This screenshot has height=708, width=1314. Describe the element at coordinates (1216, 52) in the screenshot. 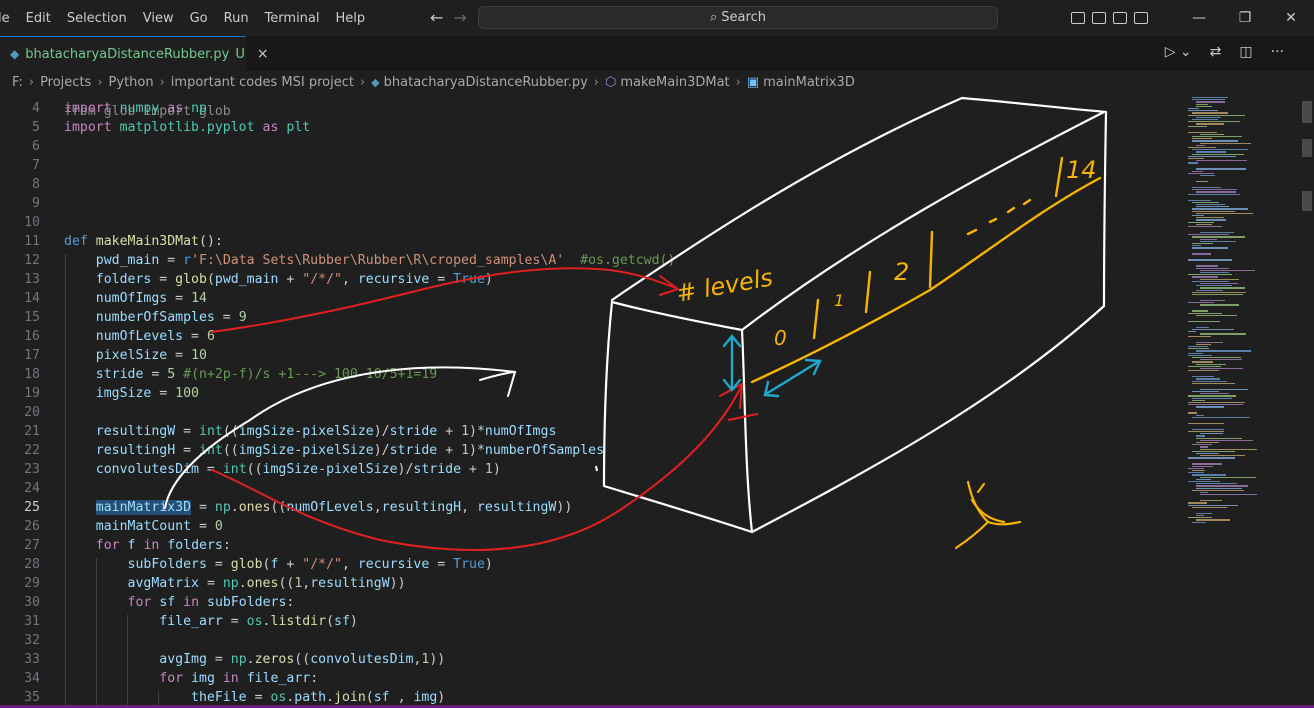

I see `compare-changes-icon: ⇄` at that location.